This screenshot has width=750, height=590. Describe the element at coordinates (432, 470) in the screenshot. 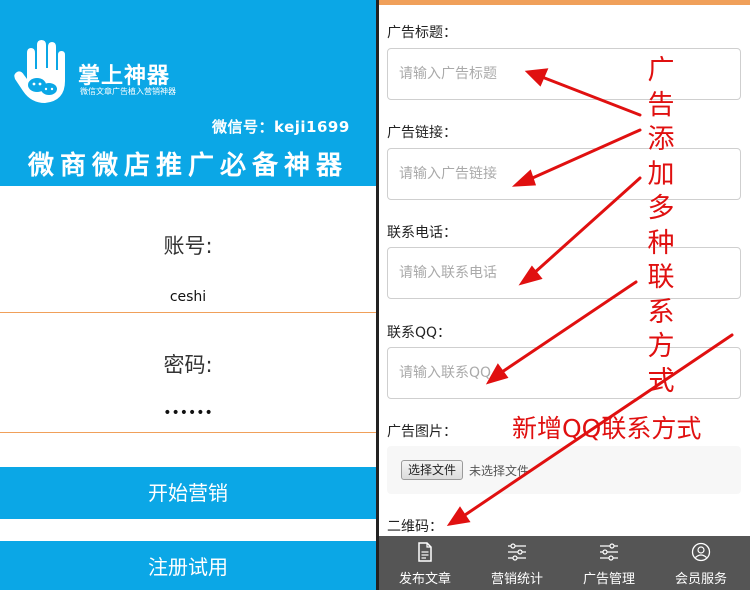

I see `choose-file-button: 选择文件` at that location.